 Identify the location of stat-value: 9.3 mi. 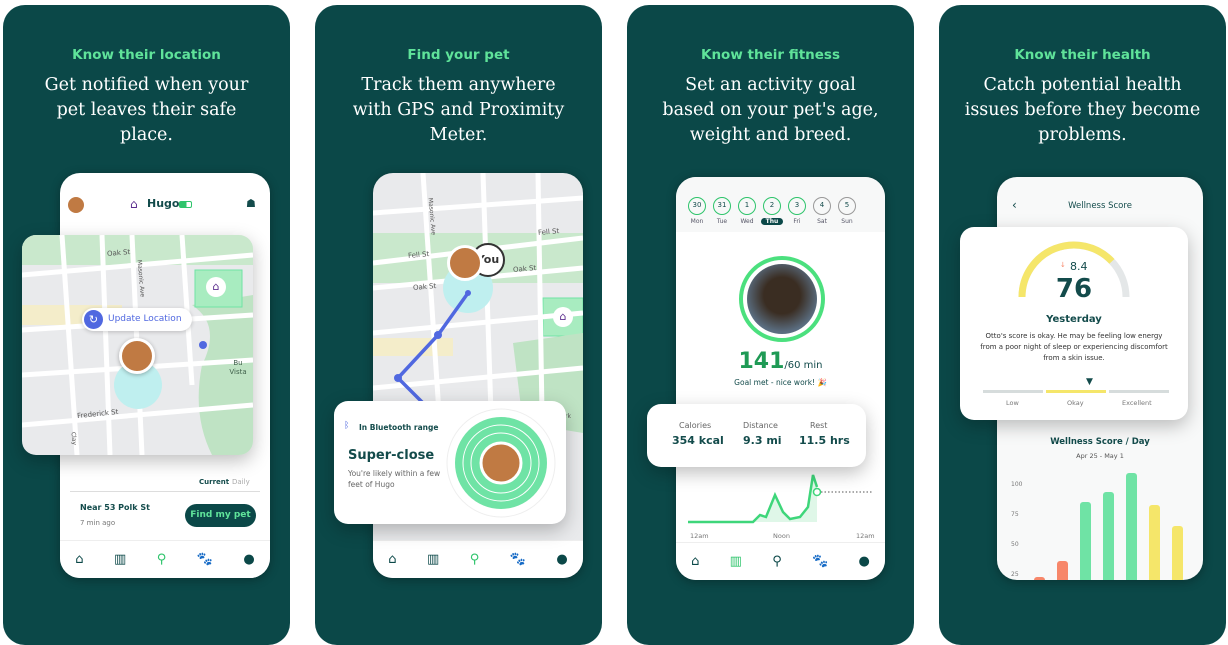
(762, 440).